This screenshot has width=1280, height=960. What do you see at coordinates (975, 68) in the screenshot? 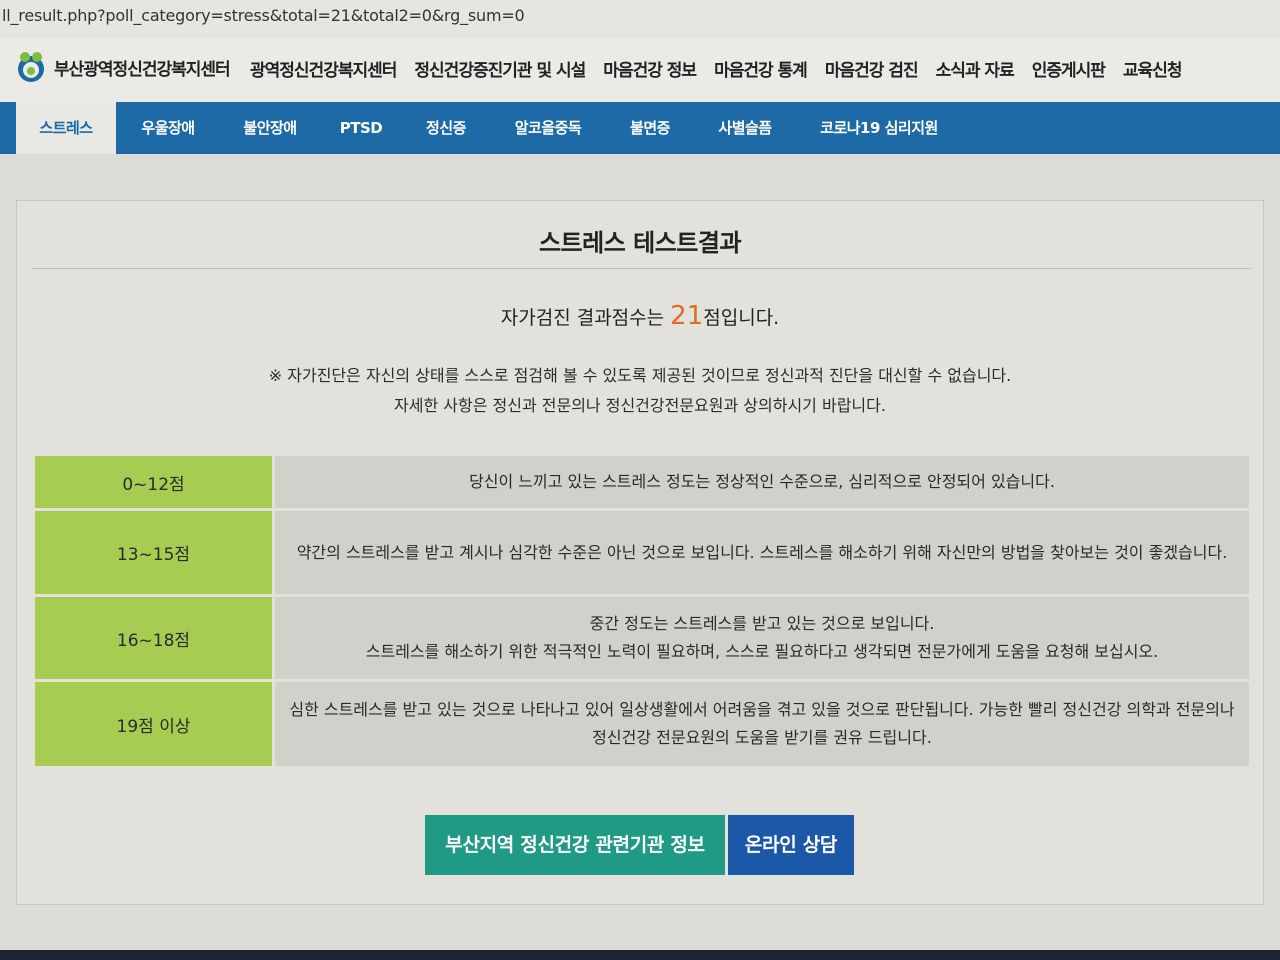
I see `nav-item-news: 소식과 자료` at bounding box center [975, 68].